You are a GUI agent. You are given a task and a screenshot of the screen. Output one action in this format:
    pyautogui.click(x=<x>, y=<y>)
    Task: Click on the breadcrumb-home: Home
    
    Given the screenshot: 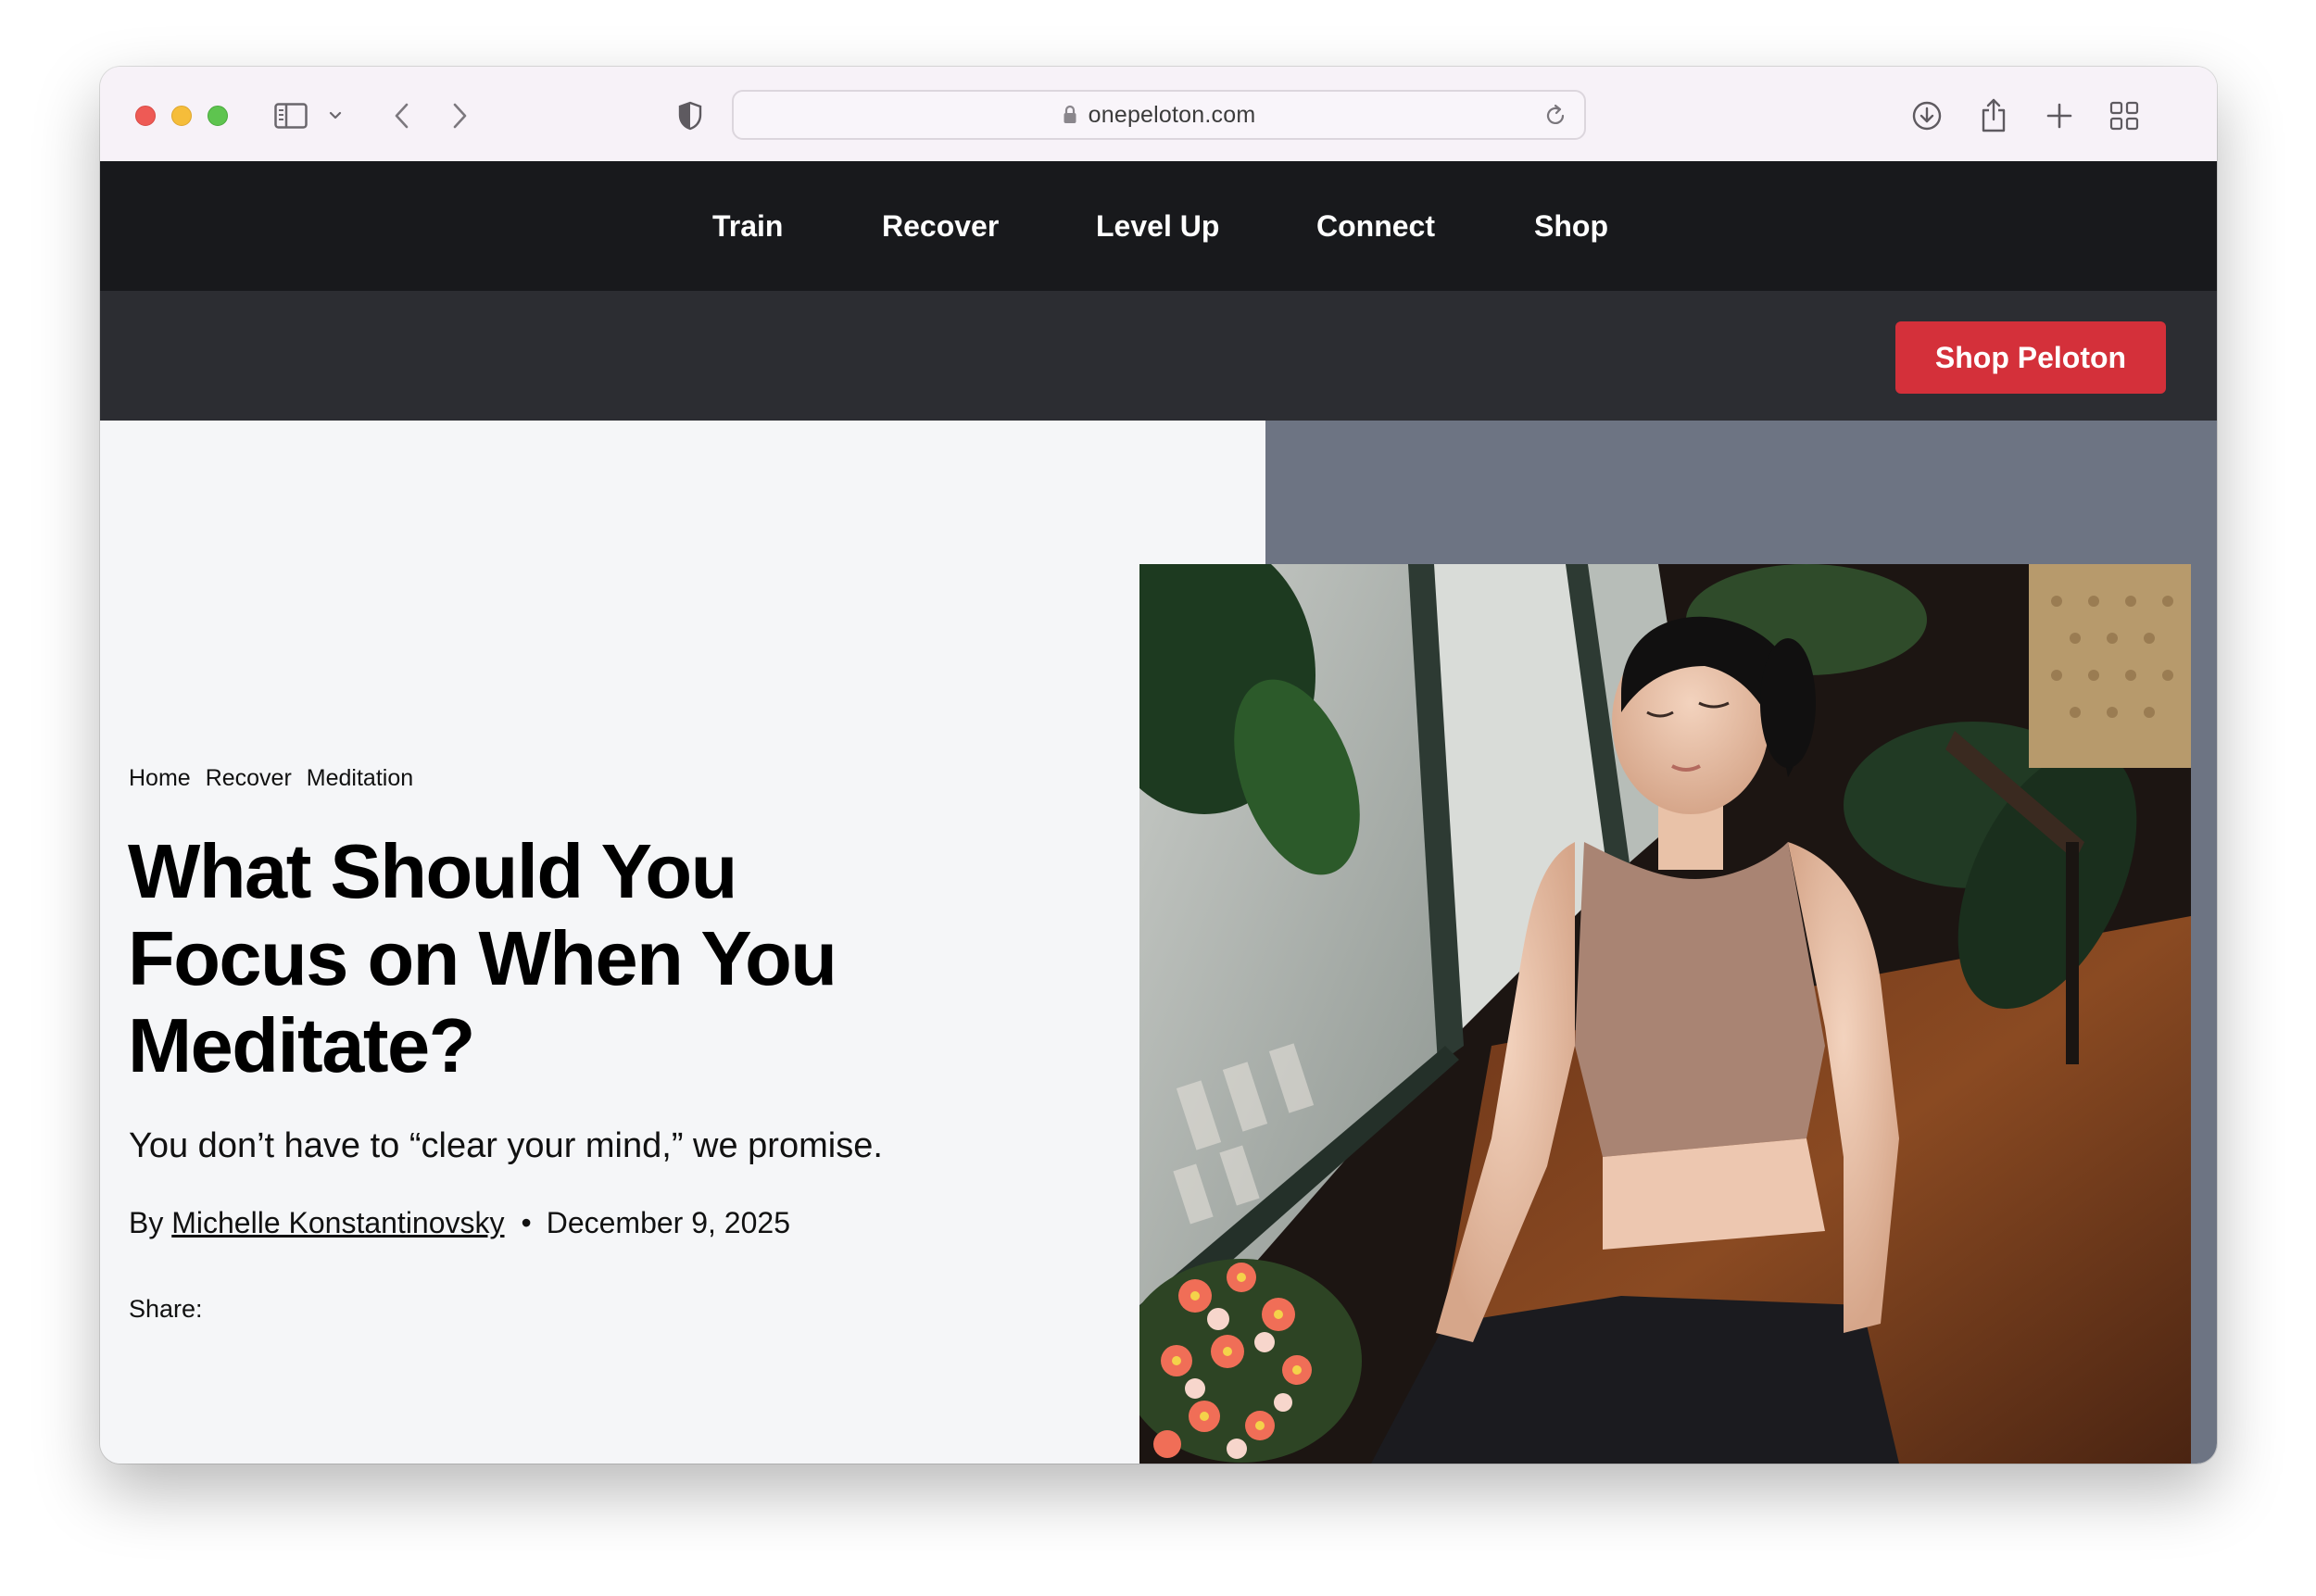 What is the action you would take?
    pyautogui.click(x=160, y=778)
    